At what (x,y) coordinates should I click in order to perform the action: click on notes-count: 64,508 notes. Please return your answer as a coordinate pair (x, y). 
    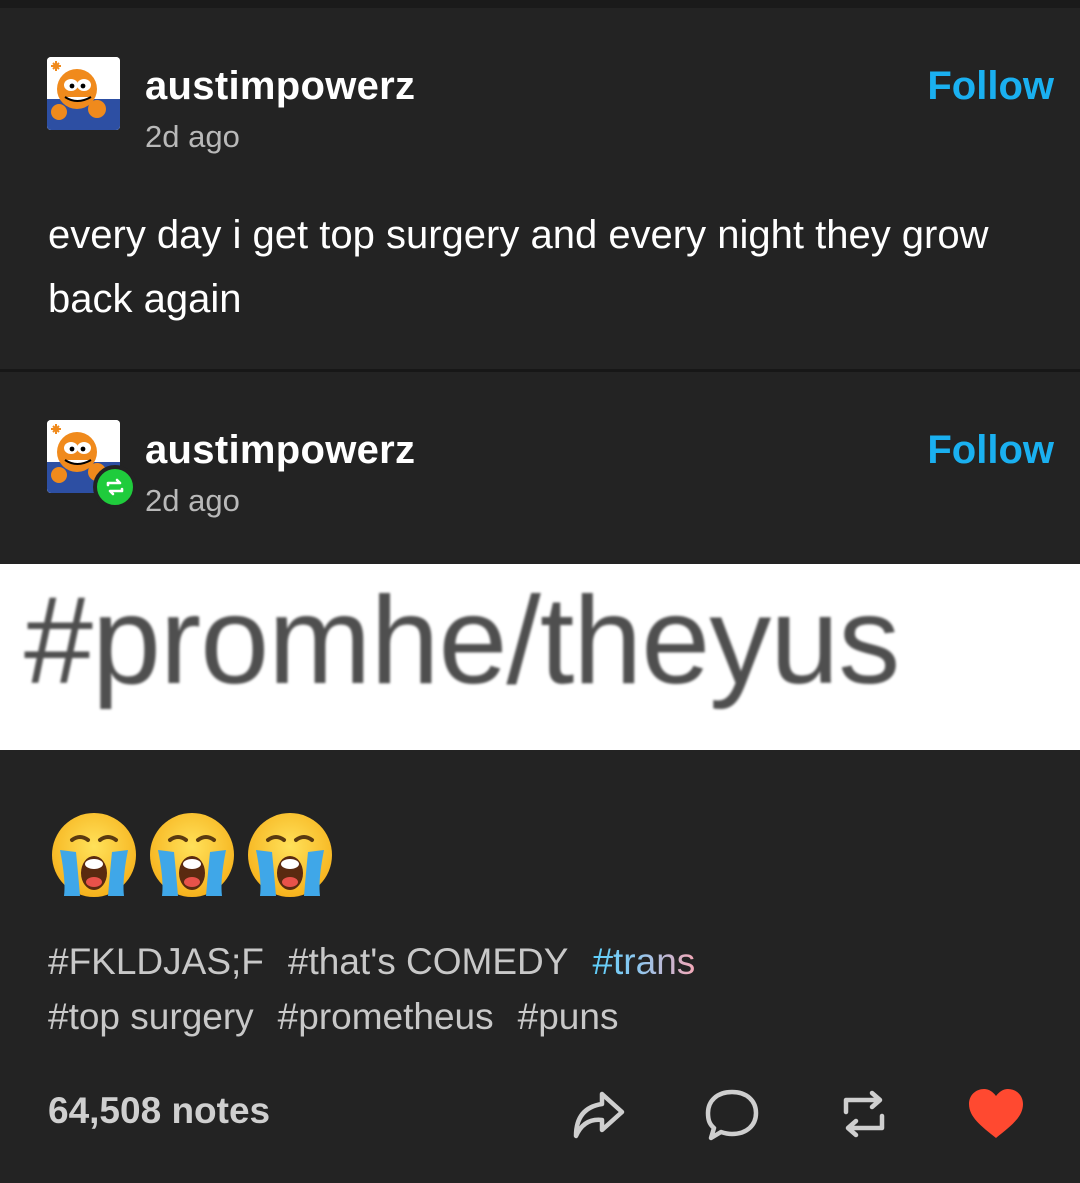
    Looking at the image, I should click on (159, 1111).